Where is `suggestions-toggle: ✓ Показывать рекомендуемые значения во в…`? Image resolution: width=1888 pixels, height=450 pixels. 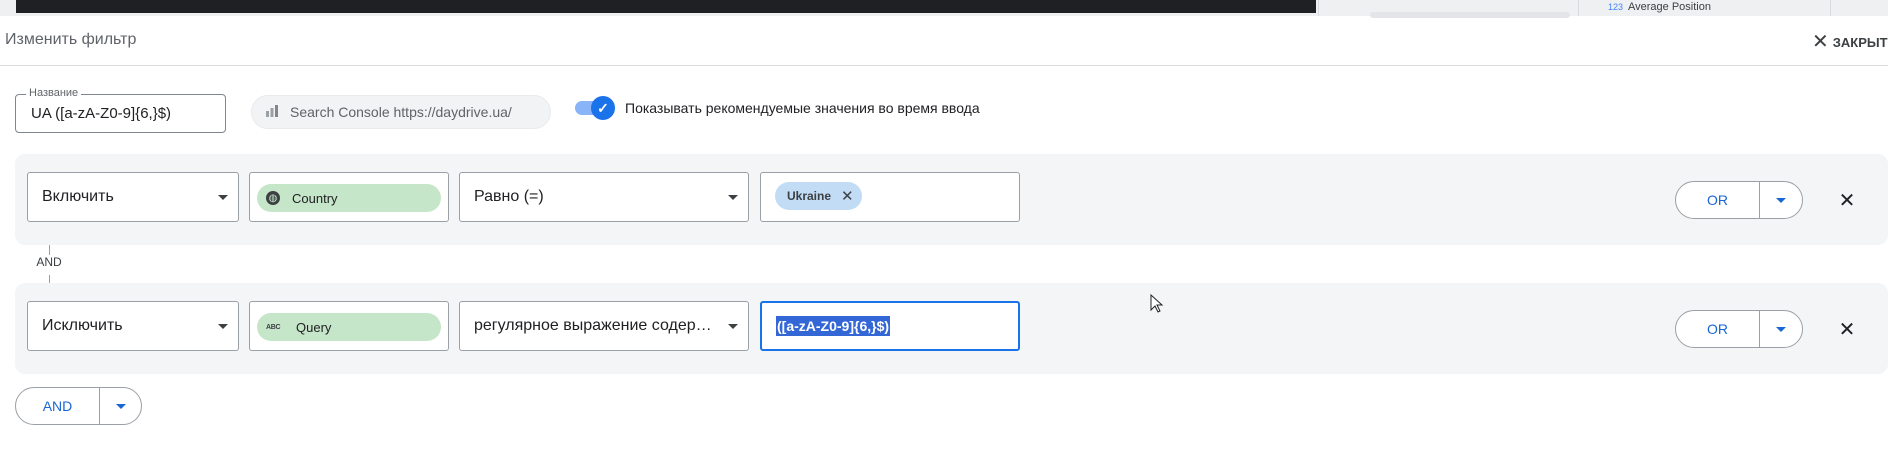
suggestions-toggle: ✓ Показывать рекомендуемые значения во в… is located at coordinates (777, 108).